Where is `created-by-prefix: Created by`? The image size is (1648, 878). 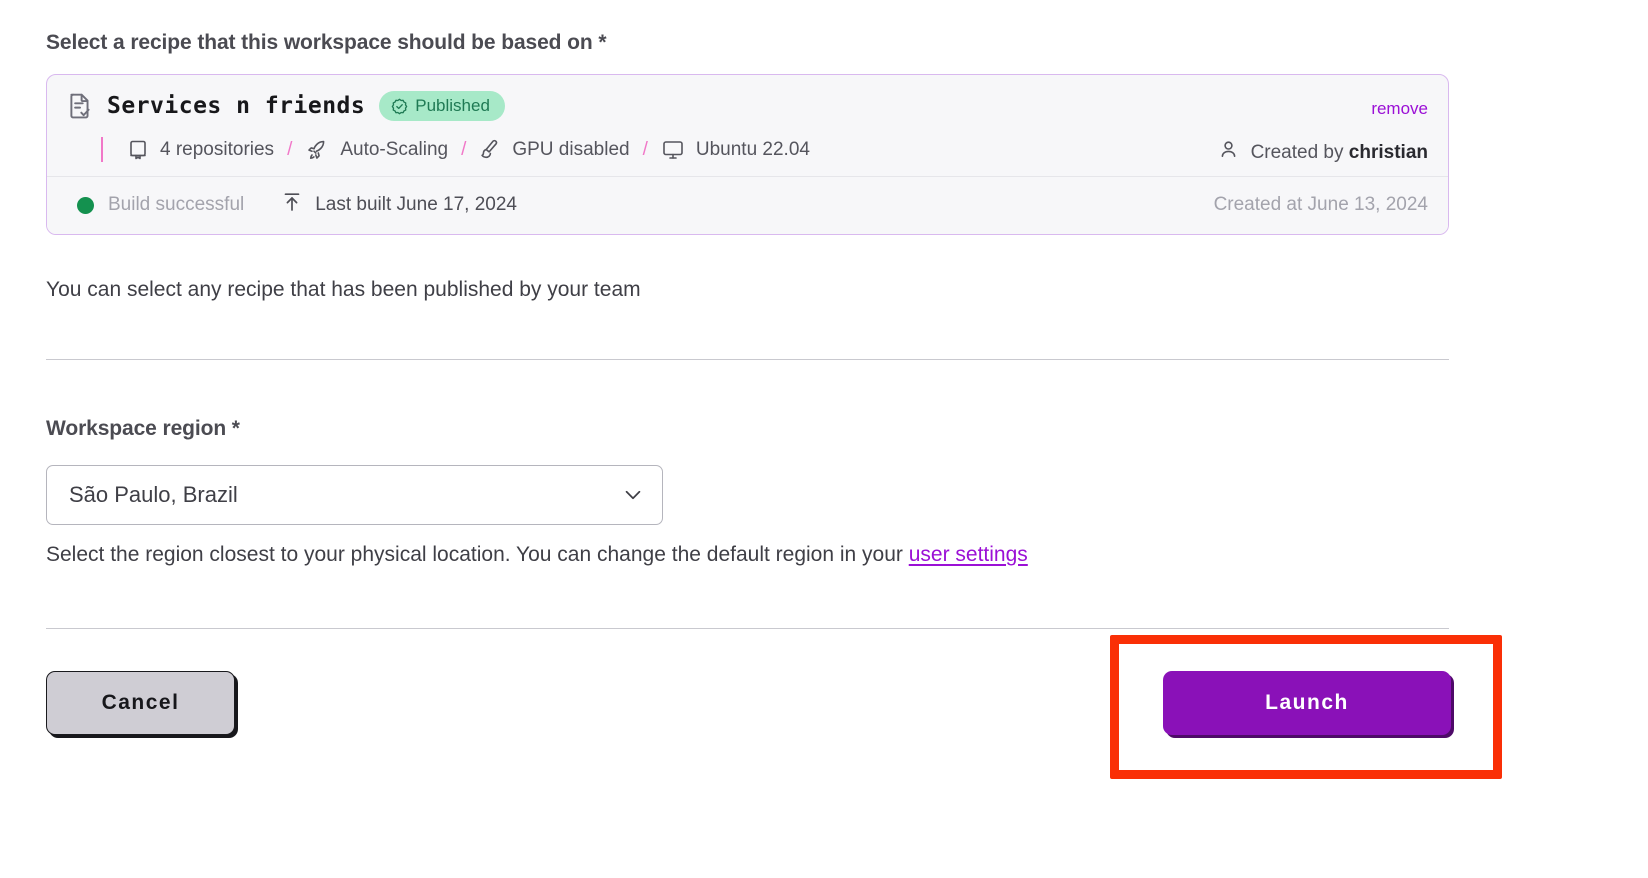
created-by-prefix: Created by is located at coordinates (1299, 152).